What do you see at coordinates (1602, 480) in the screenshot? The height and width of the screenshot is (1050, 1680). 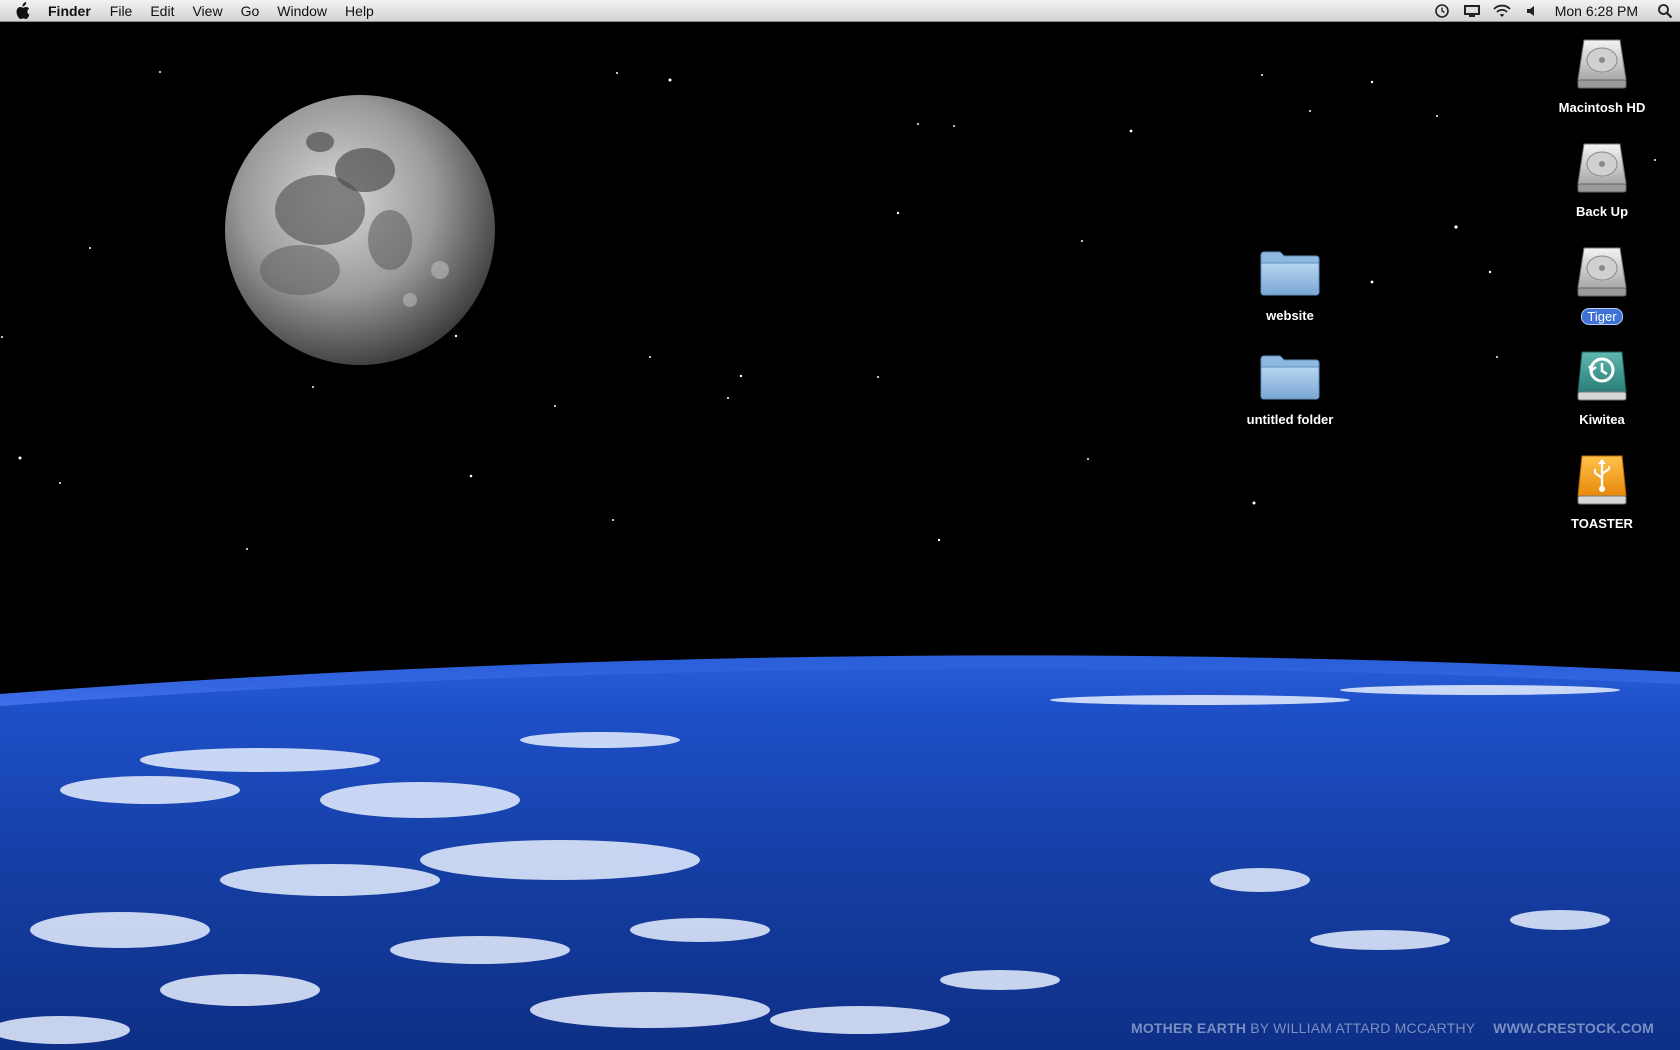 I see `usb-drive-icon` at bounding box center [1602, 480].